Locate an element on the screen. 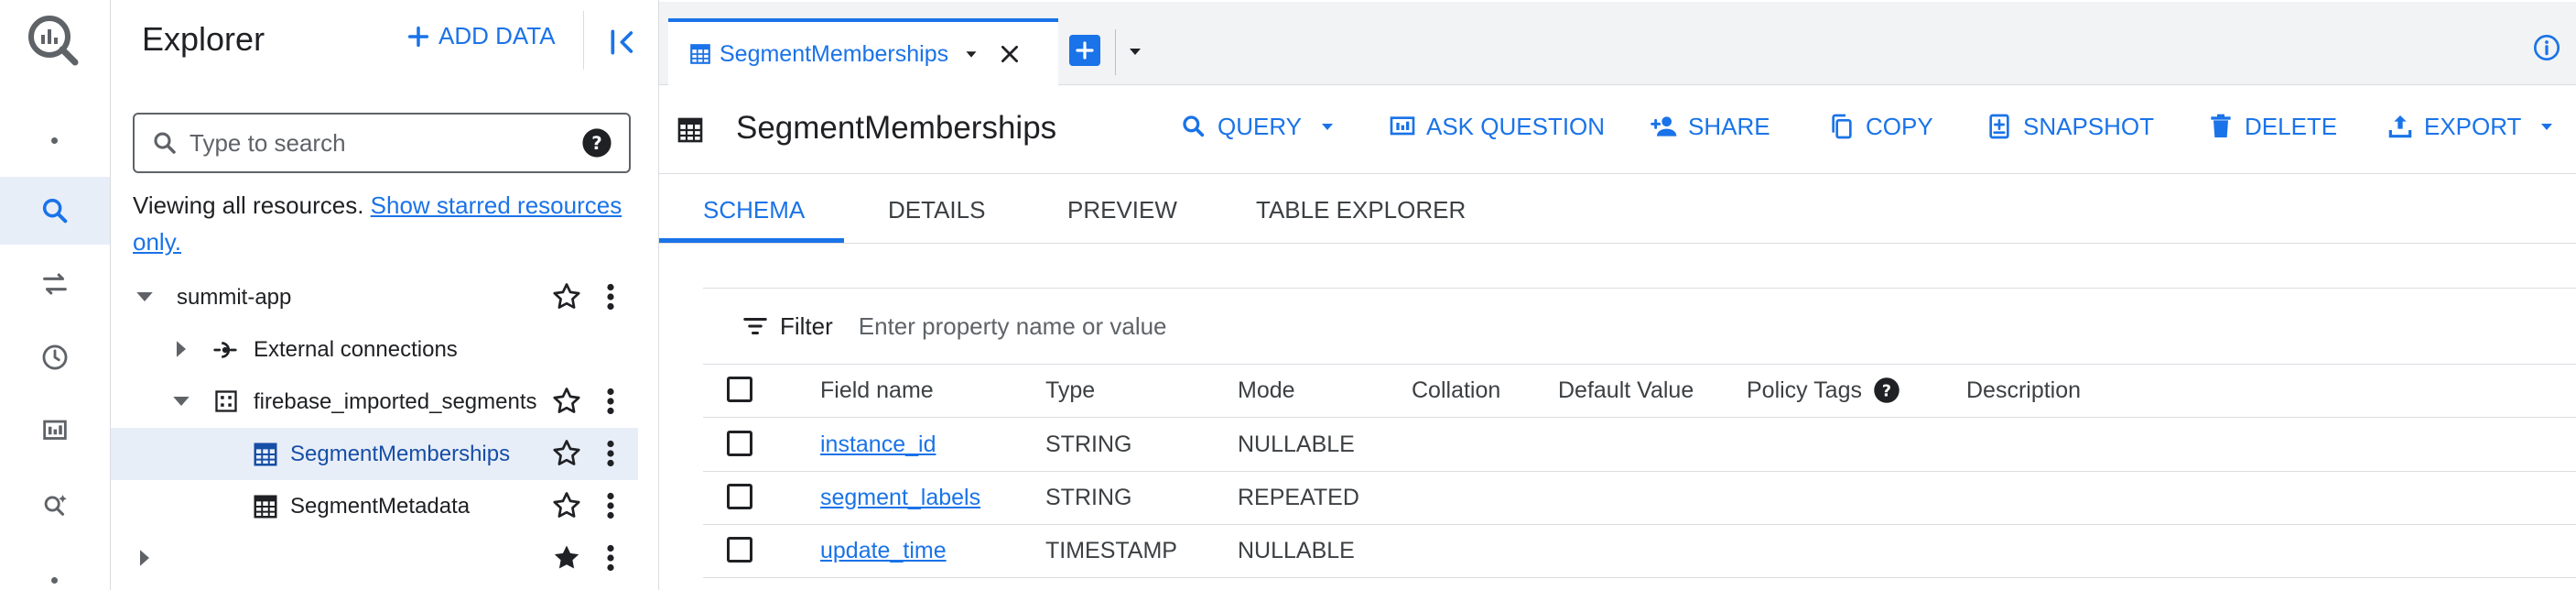  tree-item-segment-memberships: SegmentMemberships is located at coordinates (374, 454).